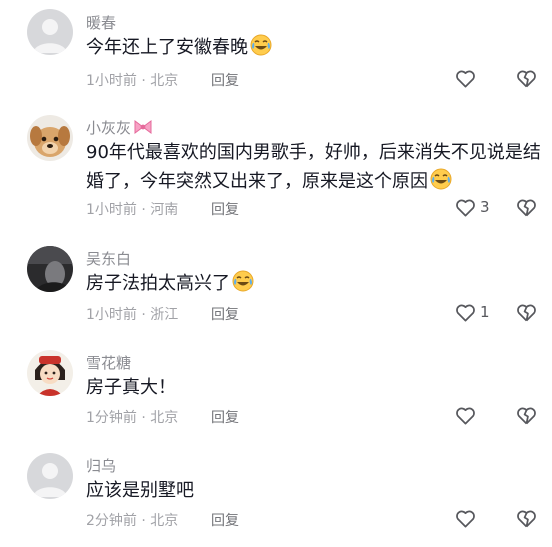 The height and width of the screenshot is (547, 552). Describe the element at coordinates (164, 210) in the screenshot. I see `comment-location: 河南` at that location.